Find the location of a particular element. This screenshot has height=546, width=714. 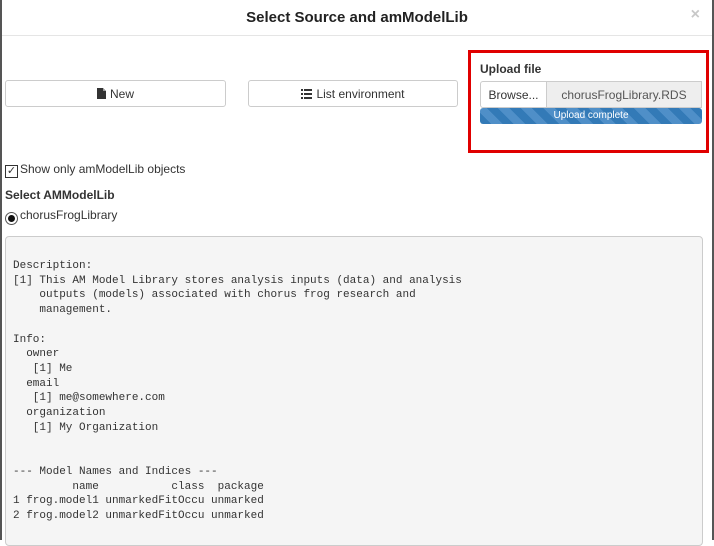

modal-header: Select Source and amModelLib × is located at coordinates (357, 18).